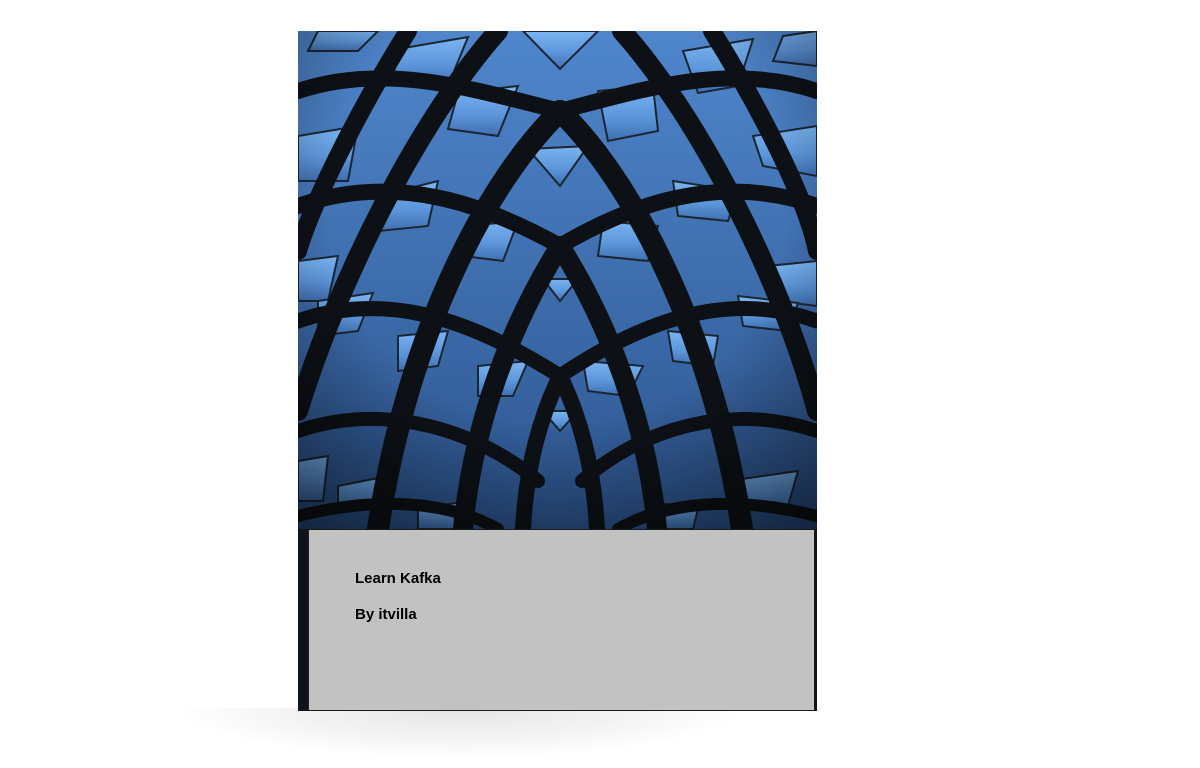  Describe the element at coordinates (386, 614) in the screenshot. I see `book-author: By itvilla` at that location.